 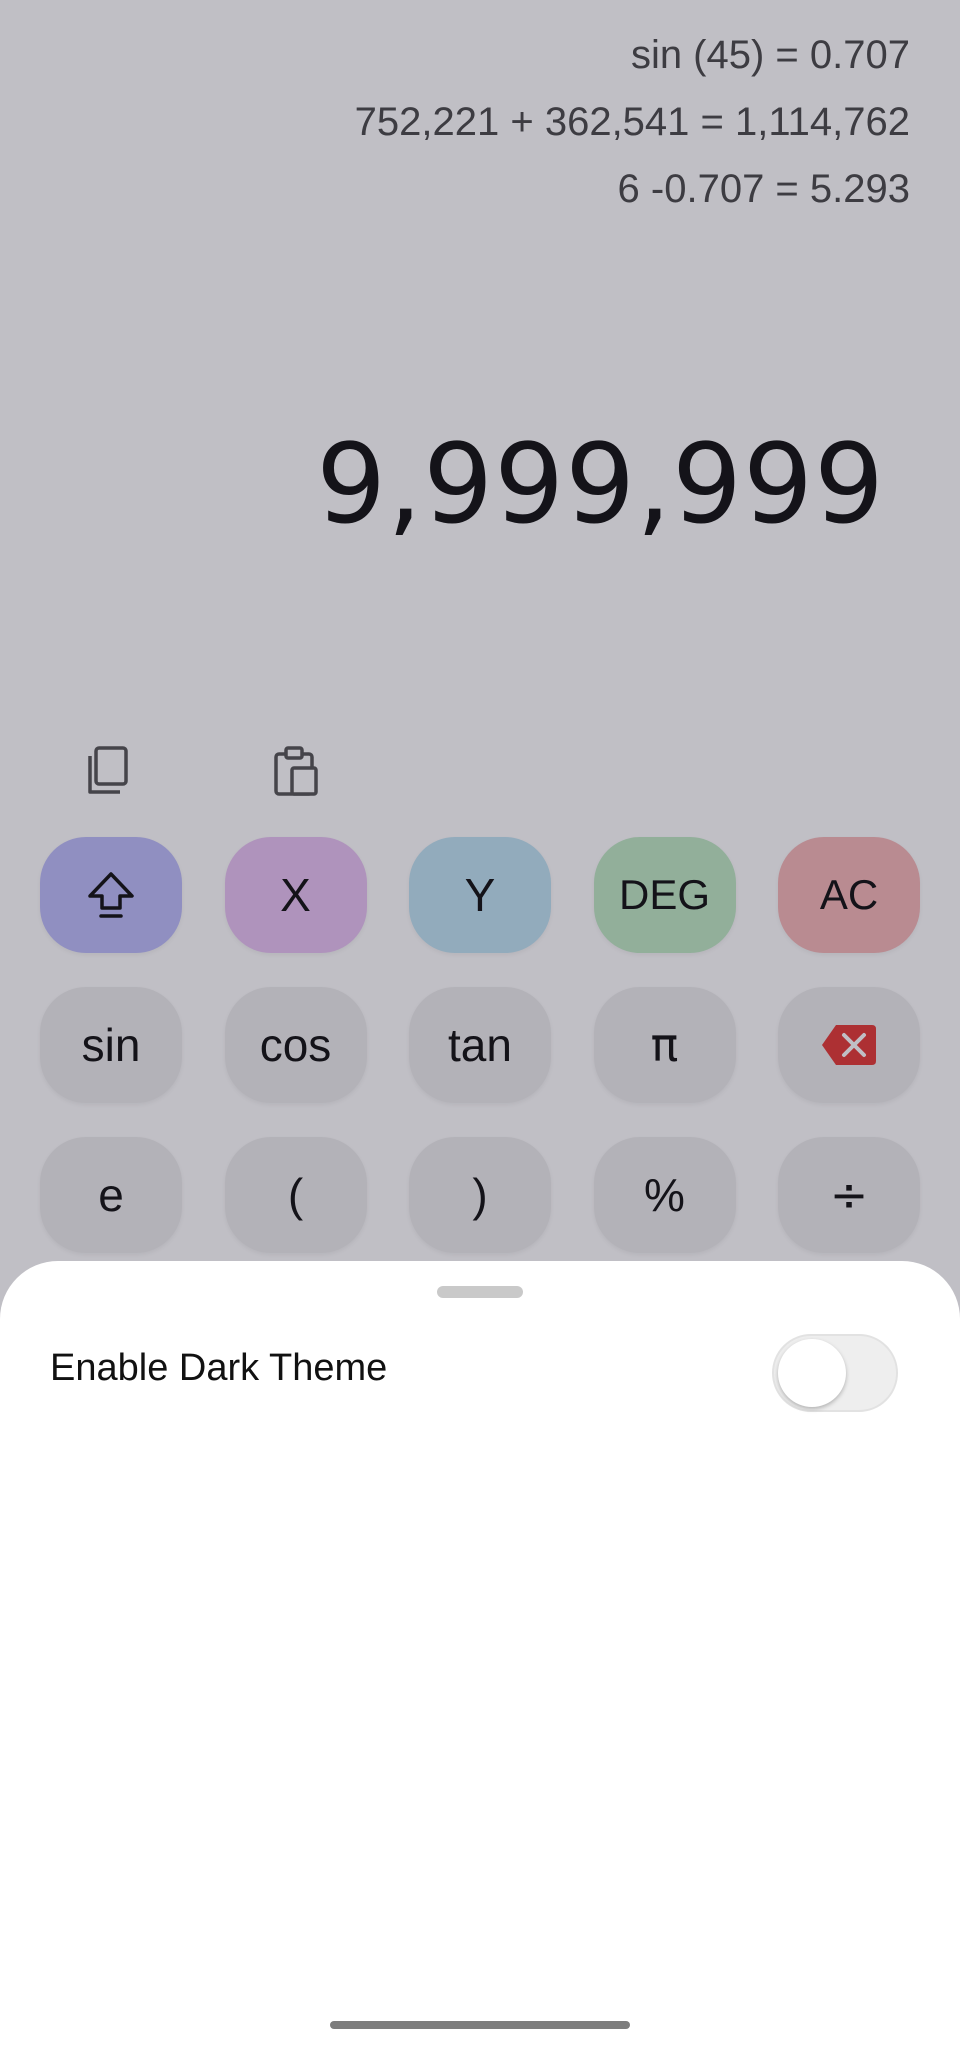 I want to click on dark-theme-toggle, so click(x=835, y=1373).